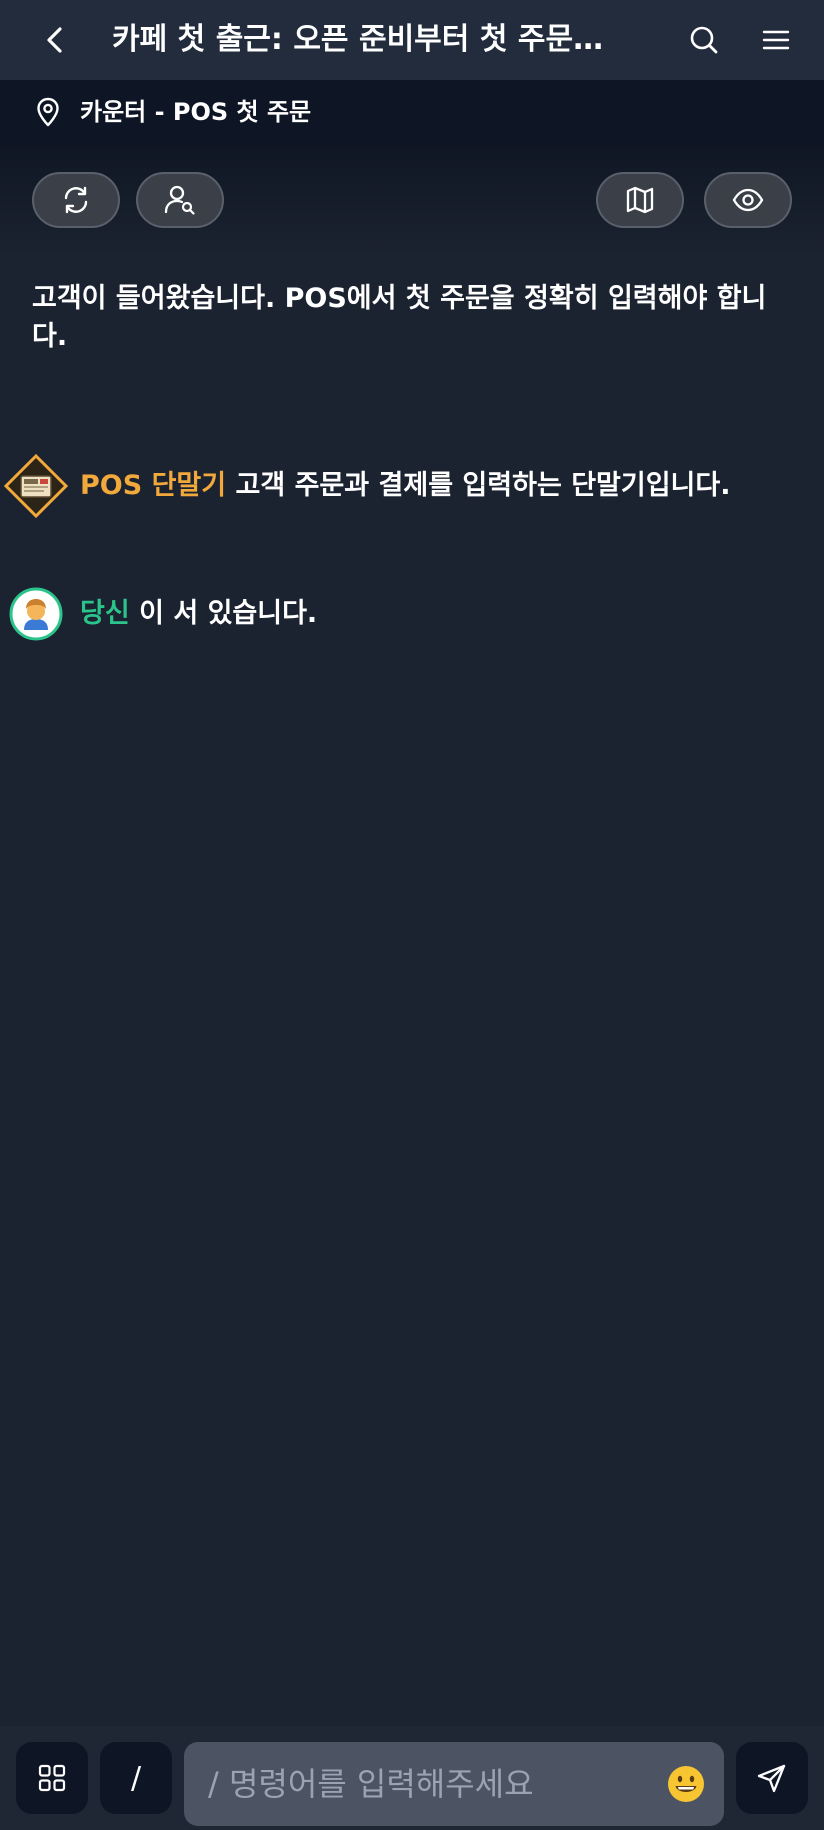 The width and height of the screenshot is (824, 1830). What do you see at coordinates (36, 486) in the screenshot?
I see `pos-terminal-icon` at bounding box center [36, 486].